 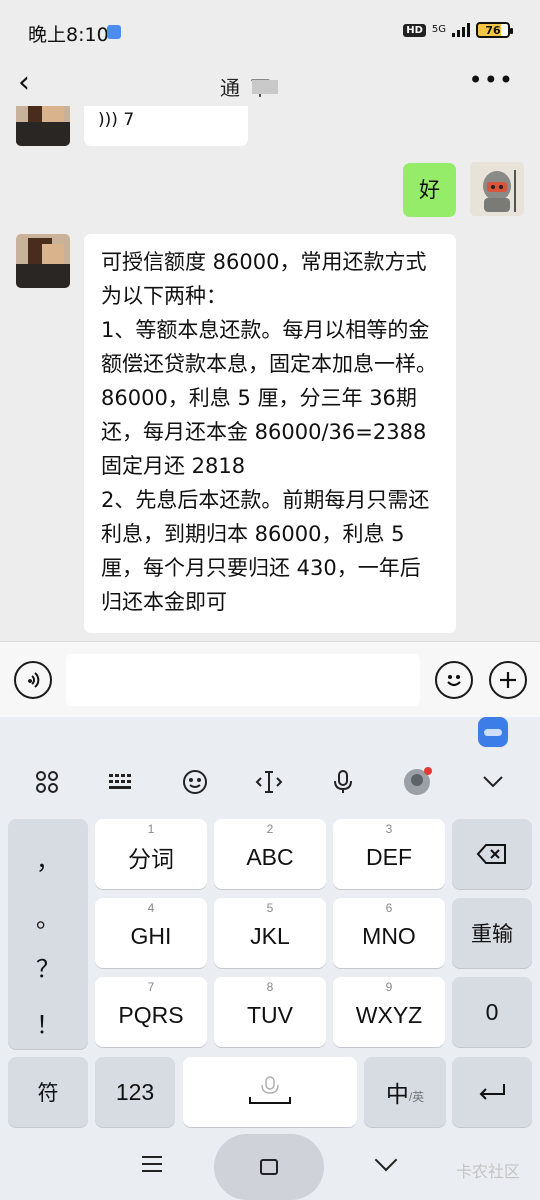 What do you see at coordinates (114, 32) in the screenshot?
I see `notification-app-icon` at bounding box center [114, 32].